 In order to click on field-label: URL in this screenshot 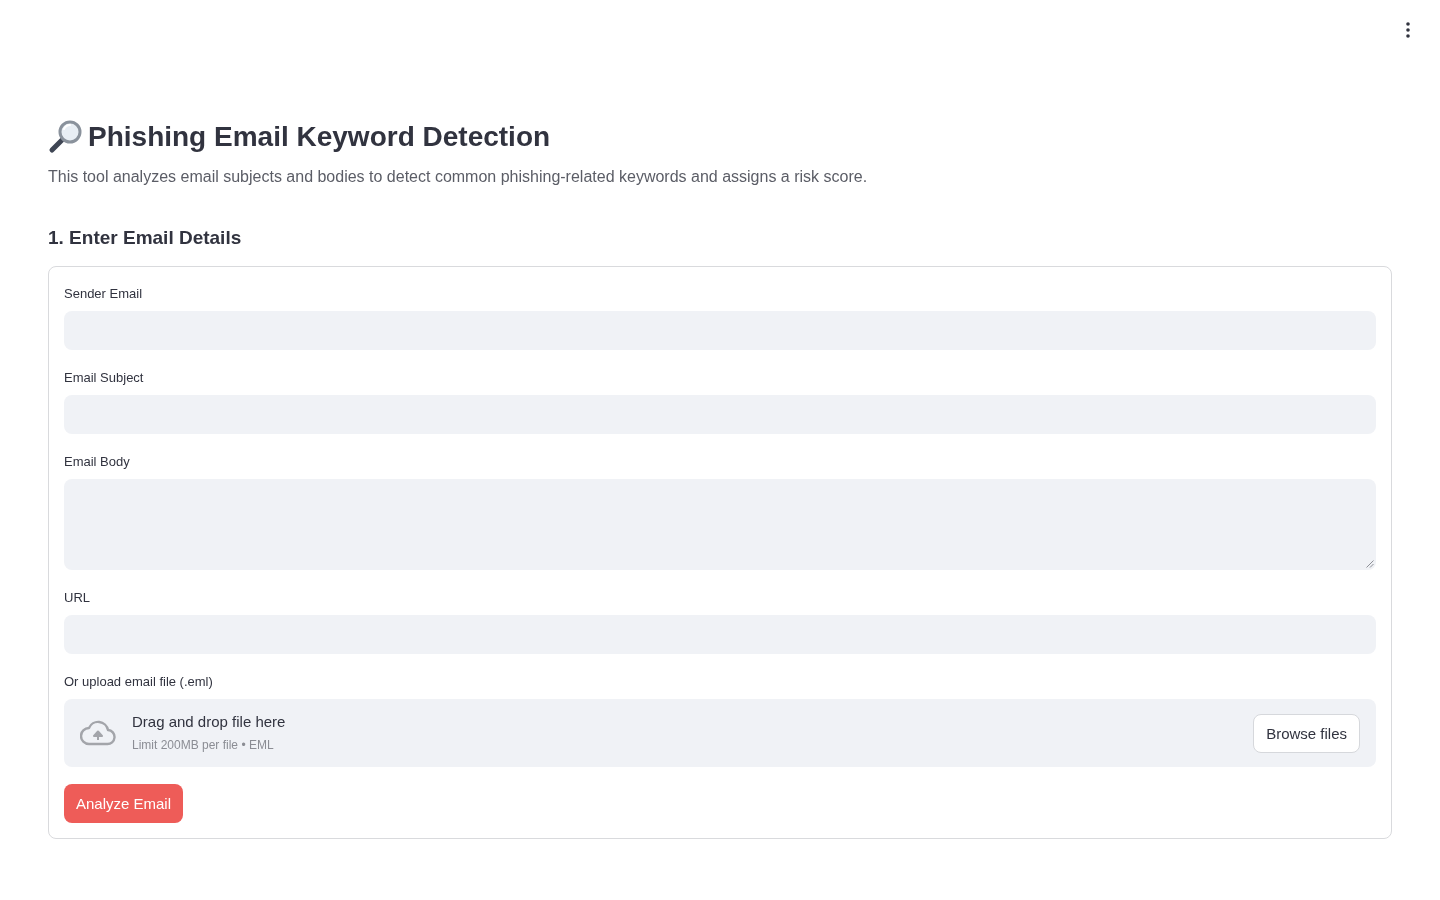, I will do `click(77, 598)`.